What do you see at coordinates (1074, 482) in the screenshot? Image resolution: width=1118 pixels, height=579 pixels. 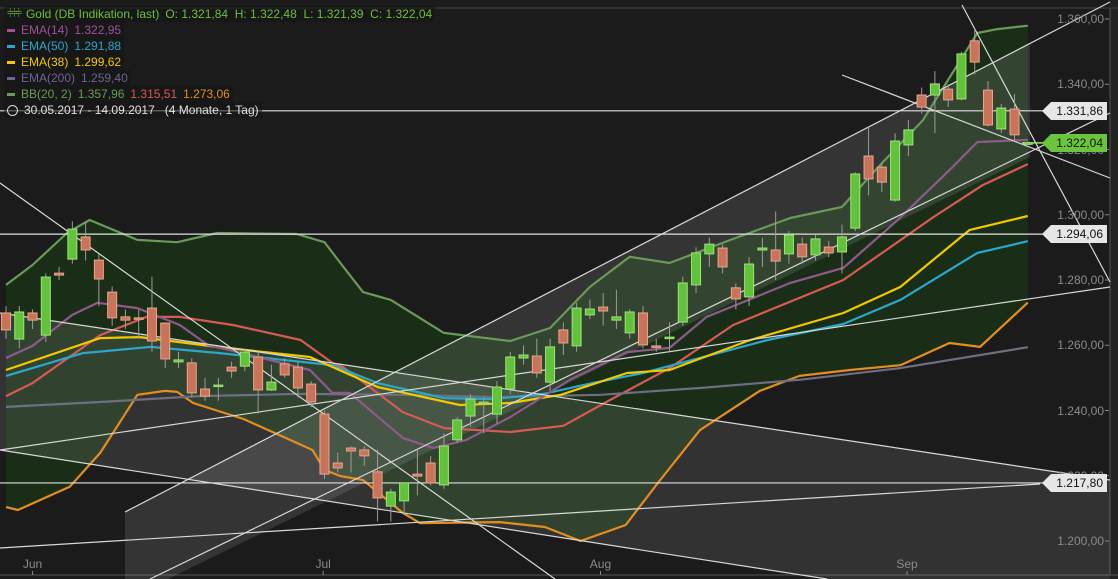 I see `price-line-tag: 1.217,80` at bounding box center [1074, 482].